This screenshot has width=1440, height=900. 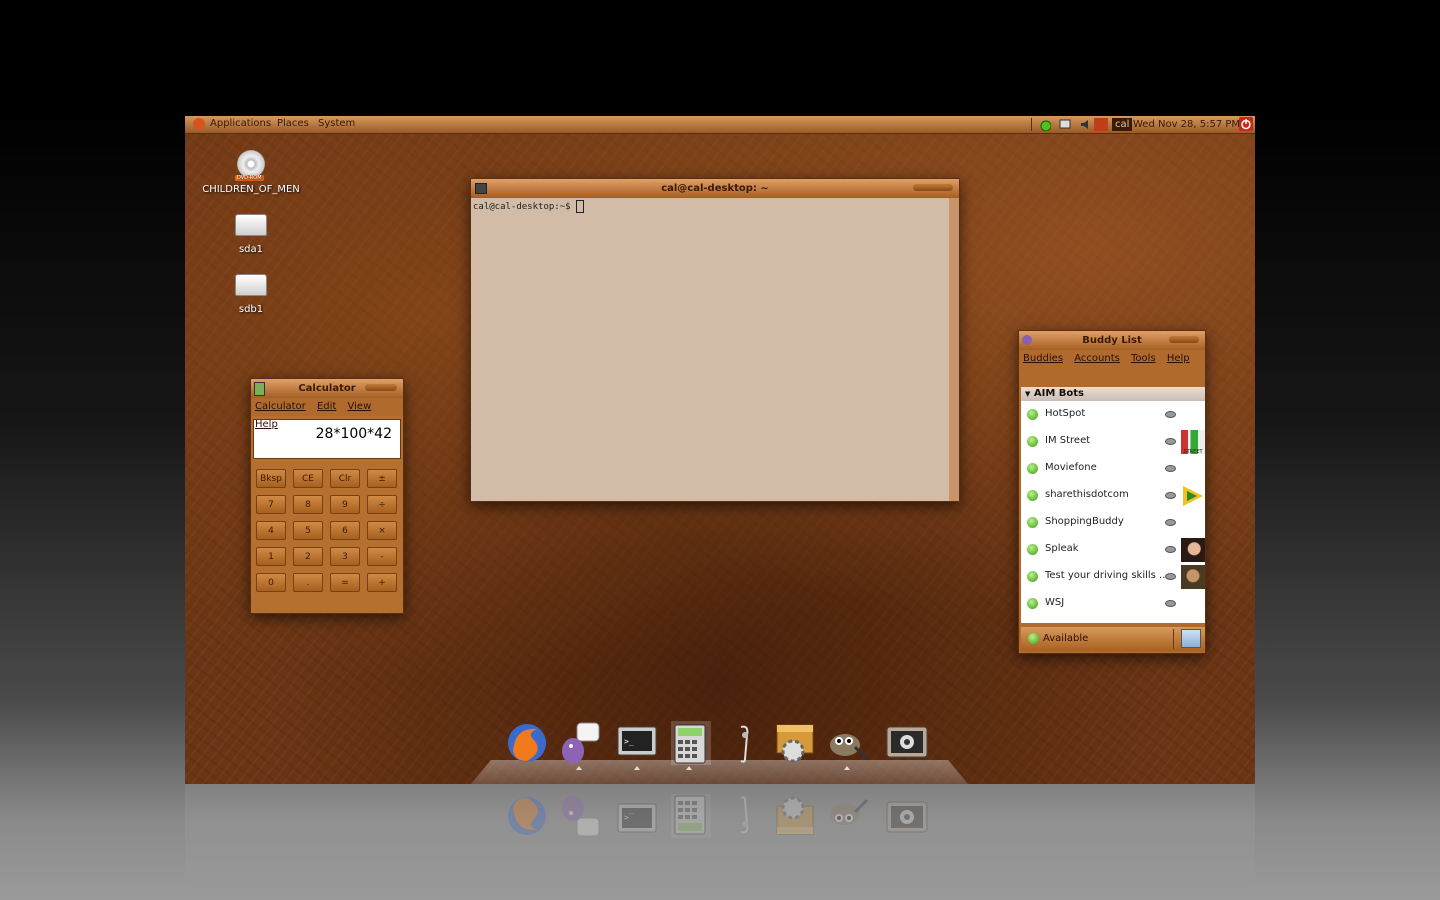 I want to click on tray-separator, so click(x=1031, y=124).